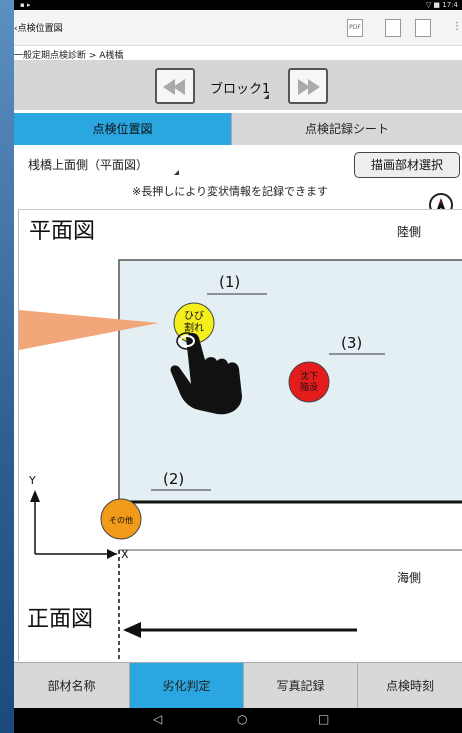 This screenshot has height=733, width=462. I want to click on bottom-navigation: 部材名称 劣化判定 写真記録 点検時刻, so click(238, 685).